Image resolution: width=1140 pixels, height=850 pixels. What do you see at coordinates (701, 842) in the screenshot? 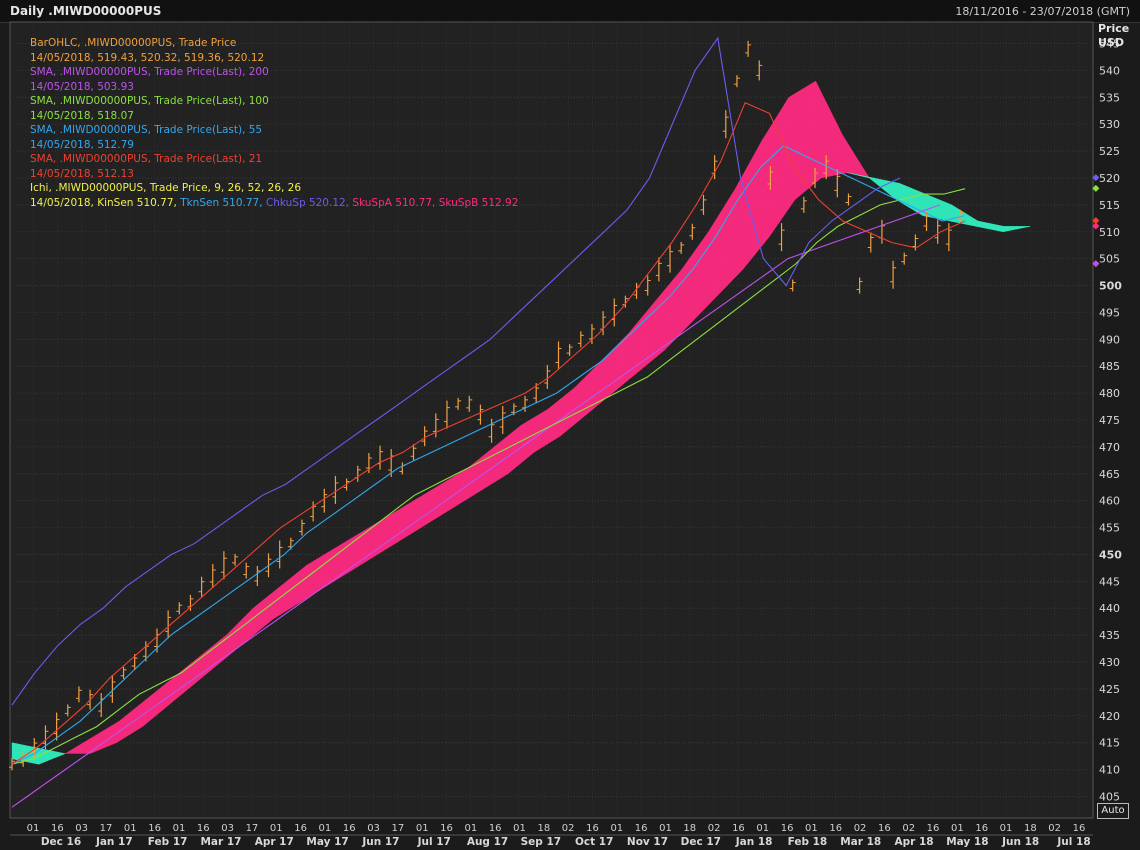
I see `x-month-label: Dec 17` at bounding box center [701, 842].